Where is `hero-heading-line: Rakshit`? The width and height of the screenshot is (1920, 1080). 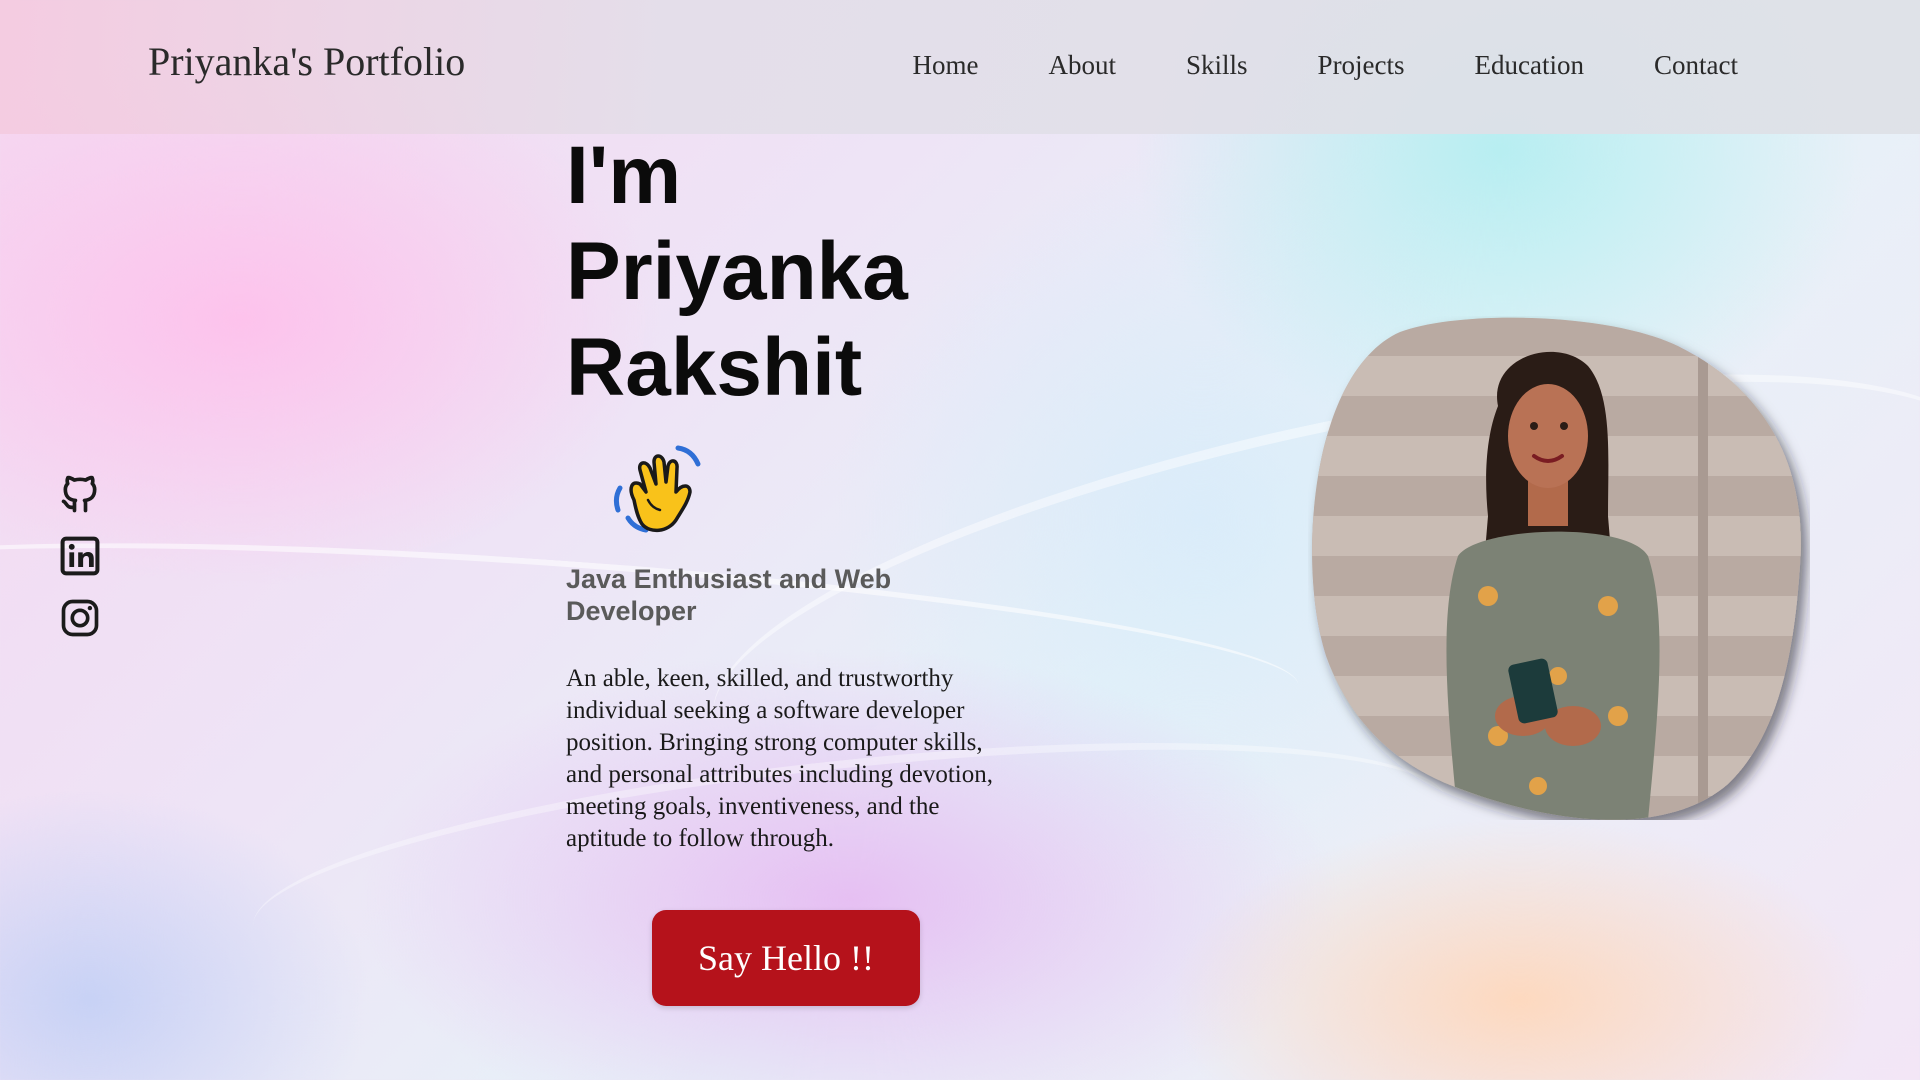
hero-heading-line: Rakshit is located at coordinates (714, 367).